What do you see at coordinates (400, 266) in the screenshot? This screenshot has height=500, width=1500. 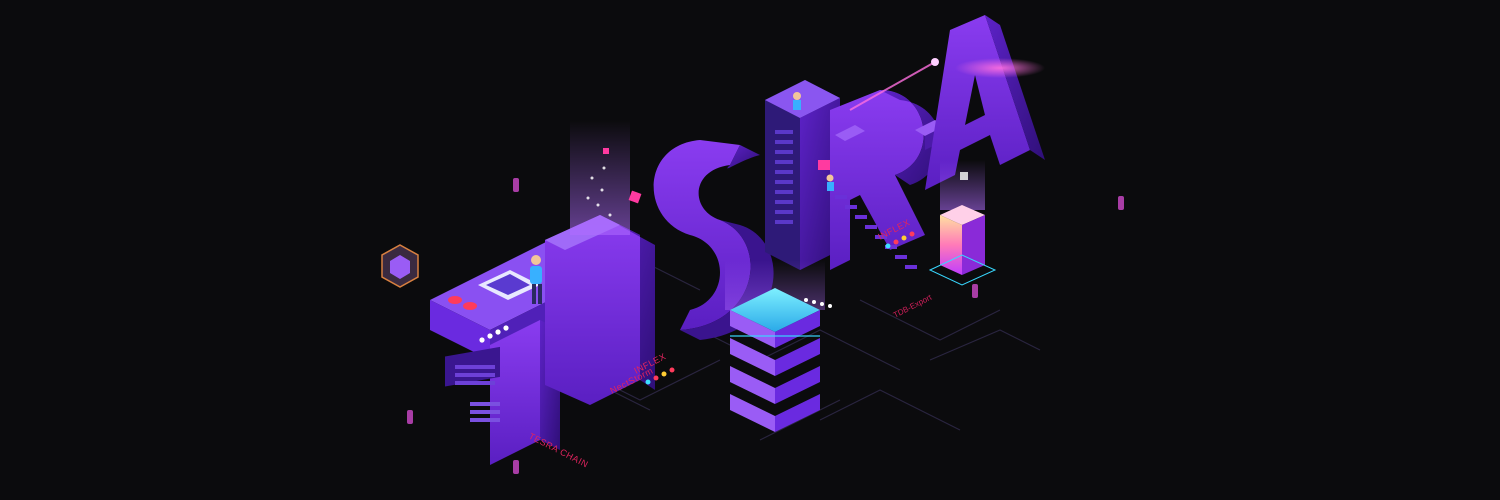 I see `hexagon-cube` at bounding box center [400, 266].